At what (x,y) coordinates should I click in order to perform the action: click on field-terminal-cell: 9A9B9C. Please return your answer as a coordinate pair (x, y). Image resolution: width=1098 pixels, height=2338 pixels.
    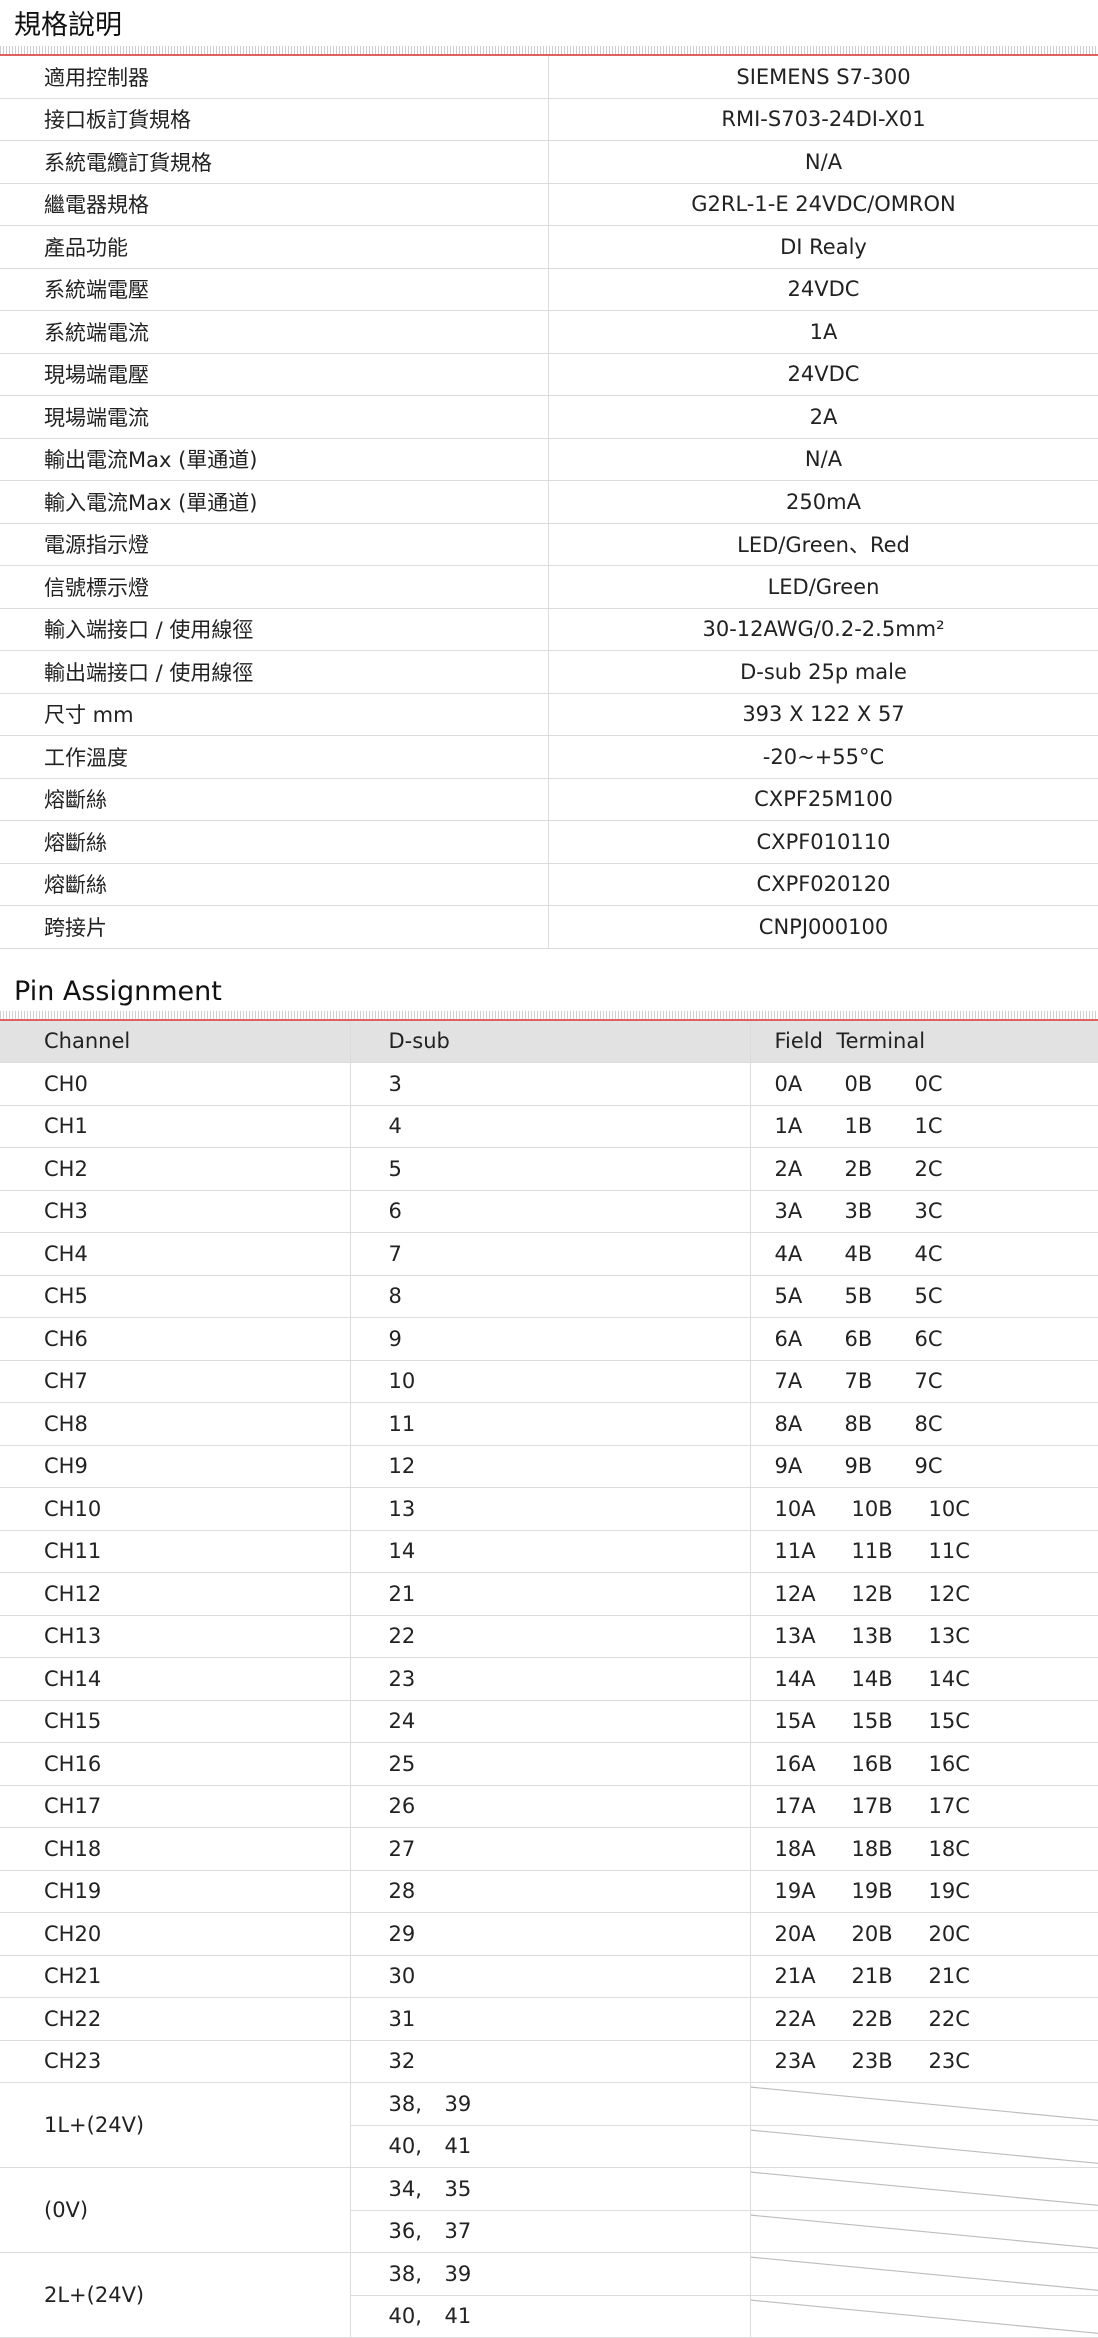
    Looking at the image, I should click on (924, 1466).